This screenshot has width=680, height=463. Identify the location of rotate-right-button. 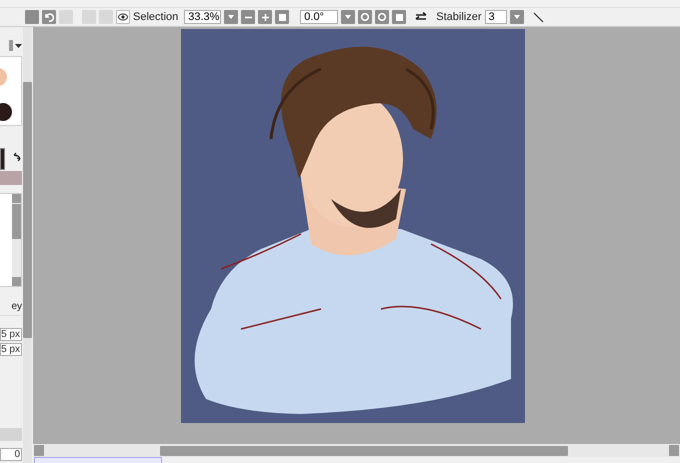
(382, 17).